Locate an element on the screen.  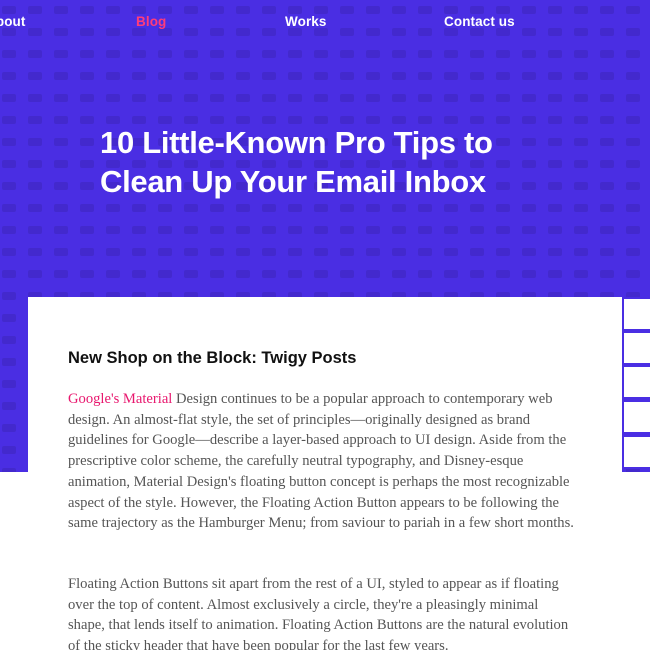
page-title-line-1: 10 Little-Known Pro Tips to is located at coordinates (296, 142).